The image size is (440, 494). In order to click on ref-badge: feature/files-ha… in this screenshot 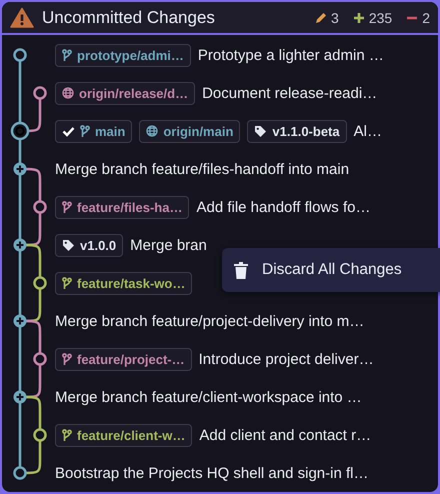, I will do `click(122, 207)`.